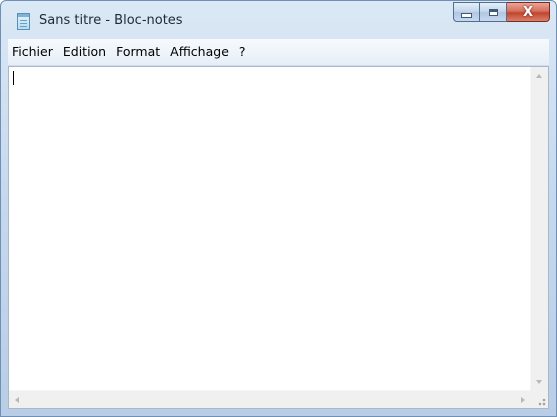 The height and width of the screenshot is (417, 557). Describe the element at coordinates (539, 382) in the screenshot. I see `scroll-down-icon` at that location.